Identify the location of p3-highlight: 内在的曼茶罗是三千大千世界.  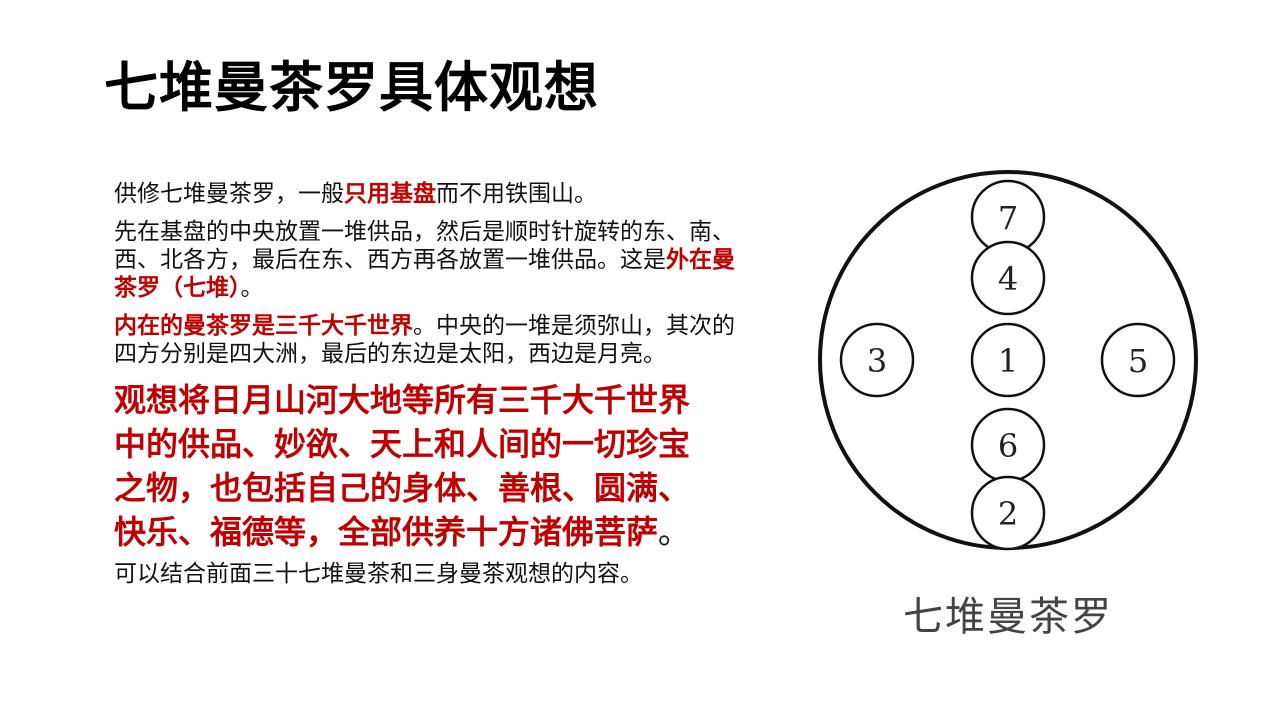
(263, 326).